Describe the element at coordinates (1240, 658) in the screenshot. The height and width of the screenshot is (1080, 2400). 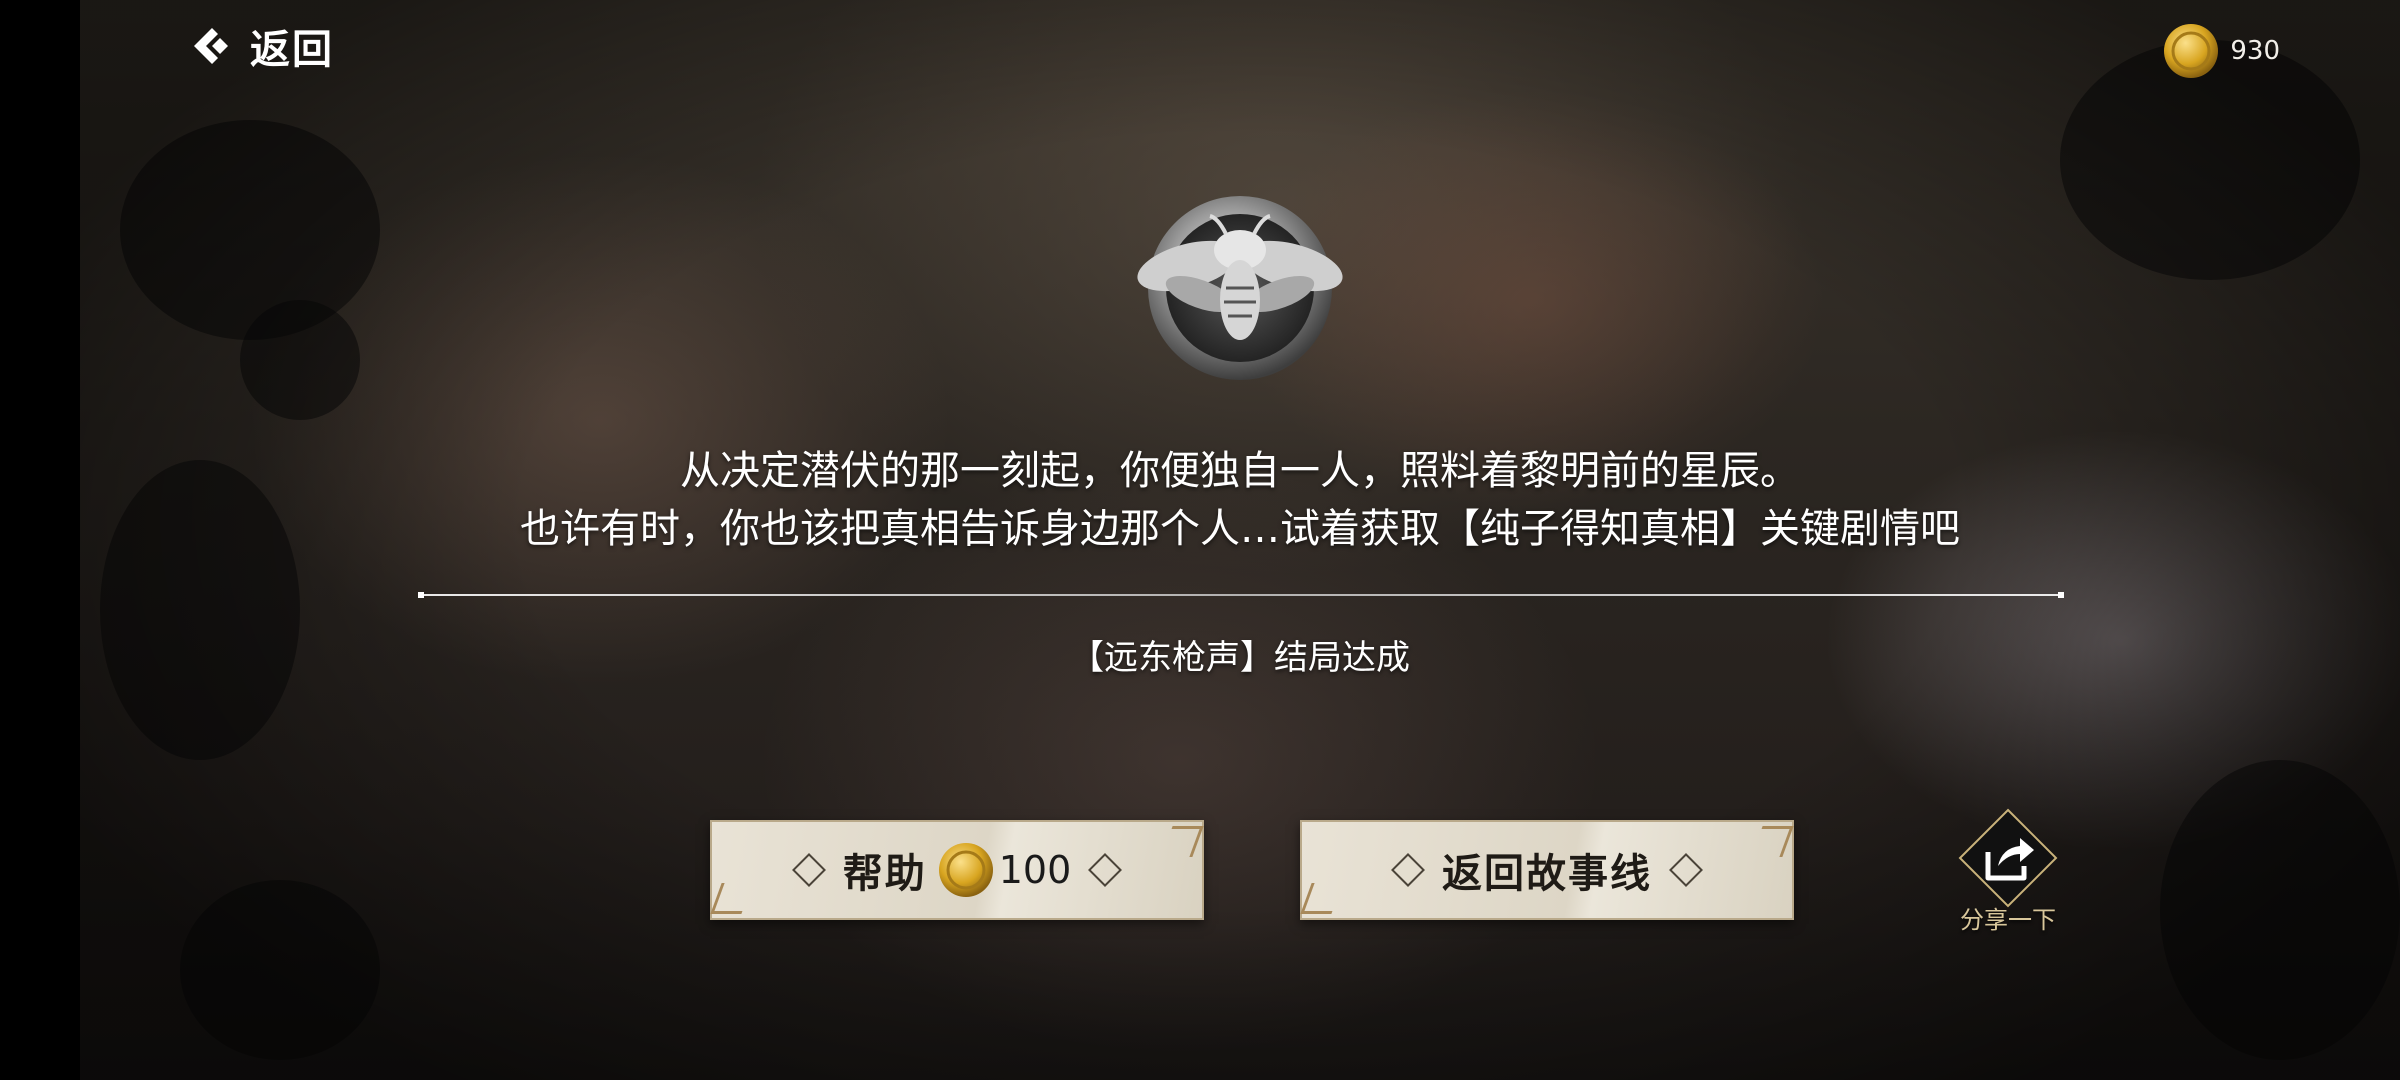
I see `ending-achieved-text: 【远东枪声】结局达成` at that location.